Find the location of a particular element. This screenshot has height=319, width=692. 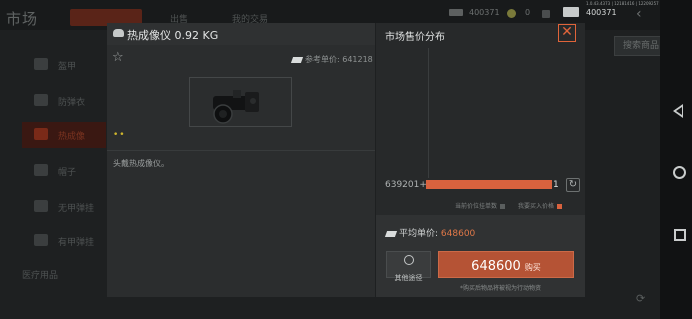

chart-axis is located at coordinates (428, 113).